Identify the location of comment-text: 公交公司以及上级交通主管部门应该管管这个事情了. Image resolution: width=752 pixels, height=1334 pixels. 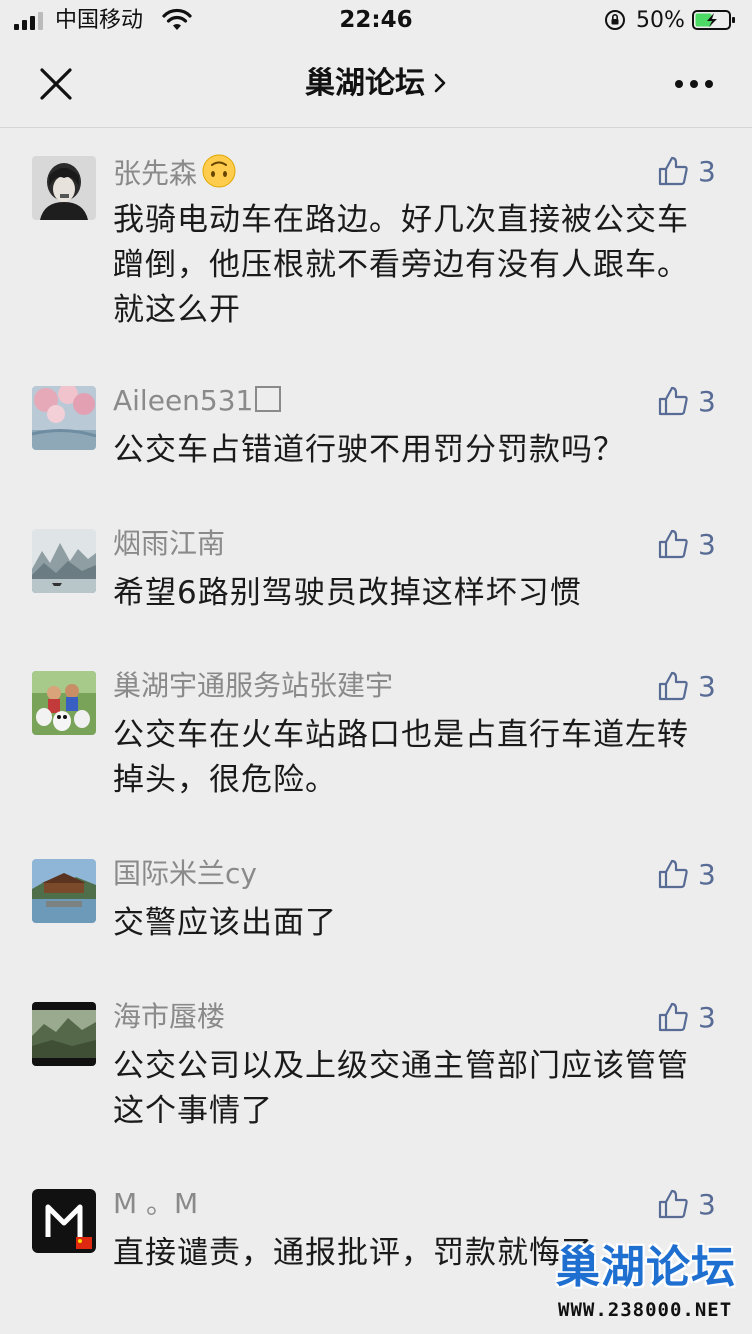
(401, 1088).